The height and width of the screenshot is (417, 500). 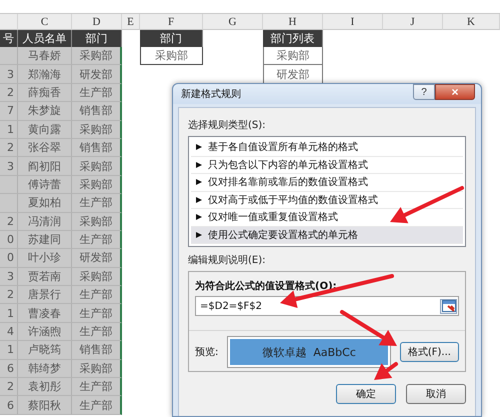 I want to click on table-cell: 郑瀚海, so click(x=45, y=74).